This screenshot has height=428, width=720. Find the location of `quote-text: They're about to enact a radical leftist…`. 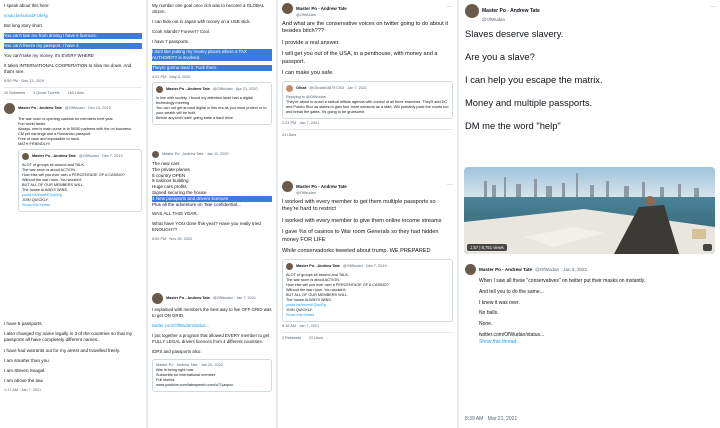

quote-text: They're about to enact a radical leftist… is located at coordinates (367, 107).